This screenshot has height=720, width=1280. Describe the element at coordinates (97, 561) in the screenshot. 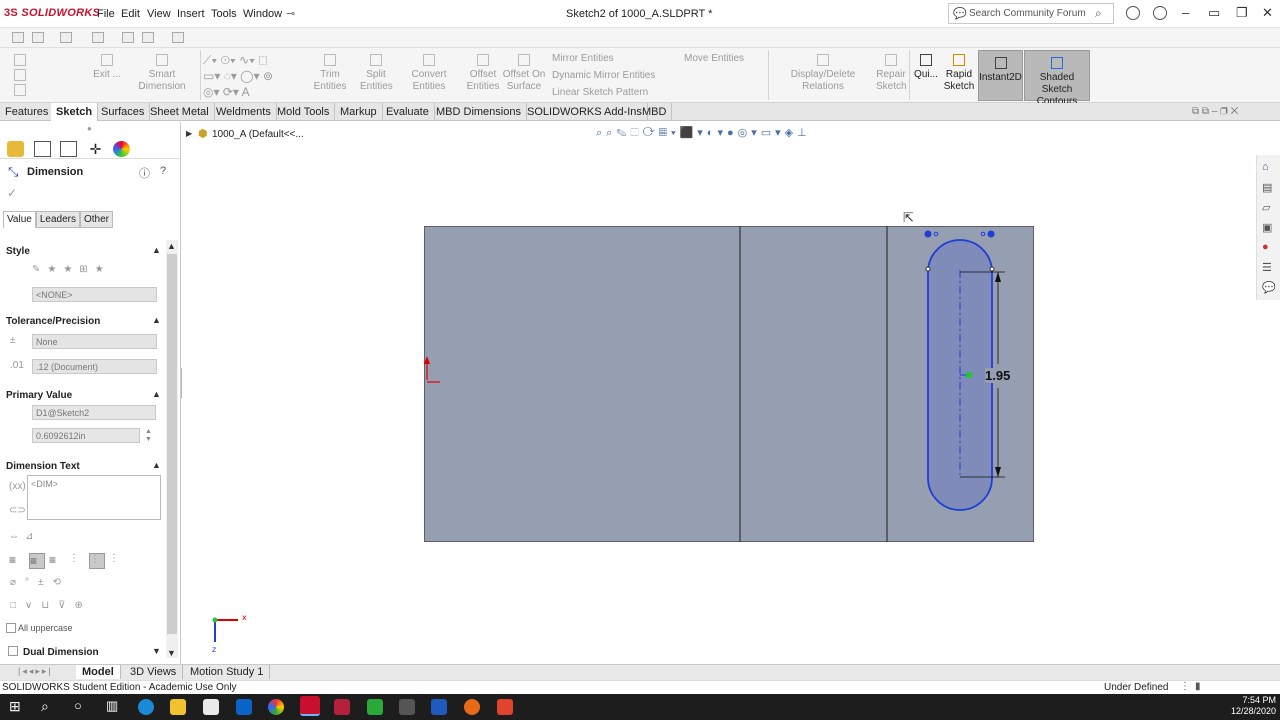

I see `valign-middle-icon: ⋮` at that location.